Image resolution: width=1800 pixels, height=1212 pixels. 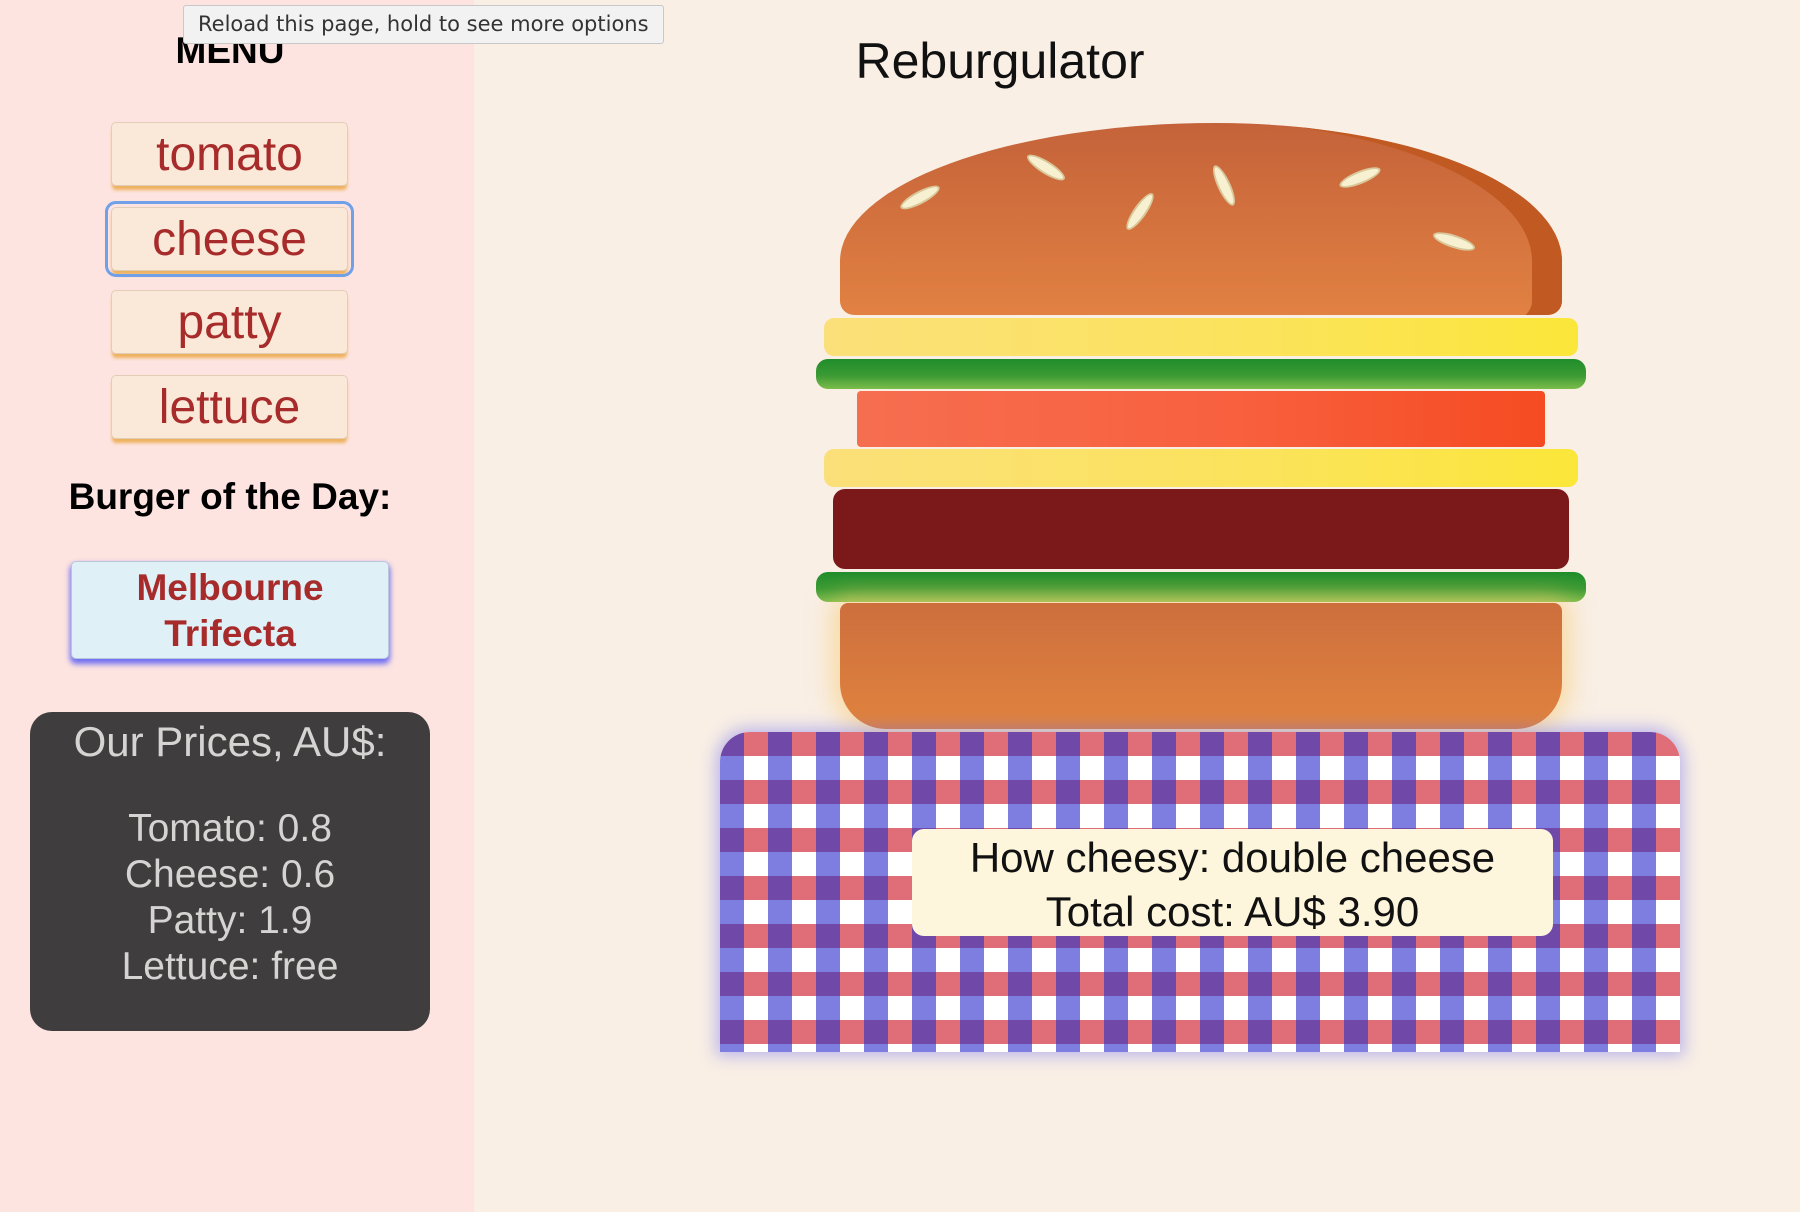 I want to click on add-tomato-button: tomato, so click(x=229, y=154).